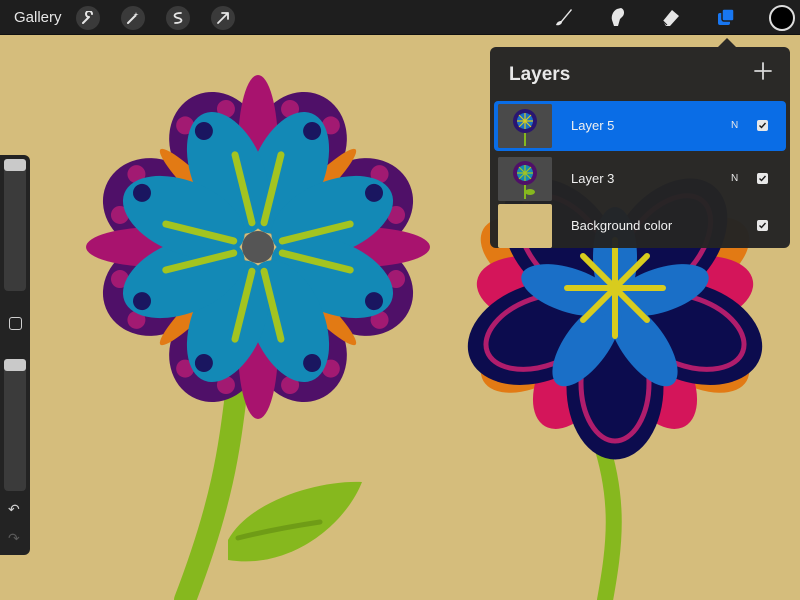 The width and height of the screenshot is (800, 600). I want to click on brush-size-thumb, so click(15, 165).